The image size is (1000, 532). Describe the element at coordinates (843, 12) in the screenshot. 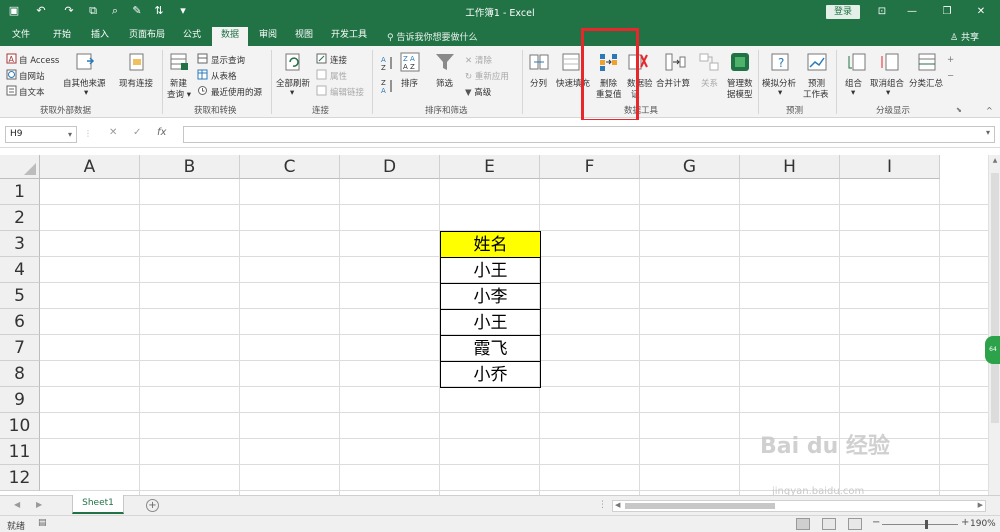

I see `login-button: 登录` at that location.